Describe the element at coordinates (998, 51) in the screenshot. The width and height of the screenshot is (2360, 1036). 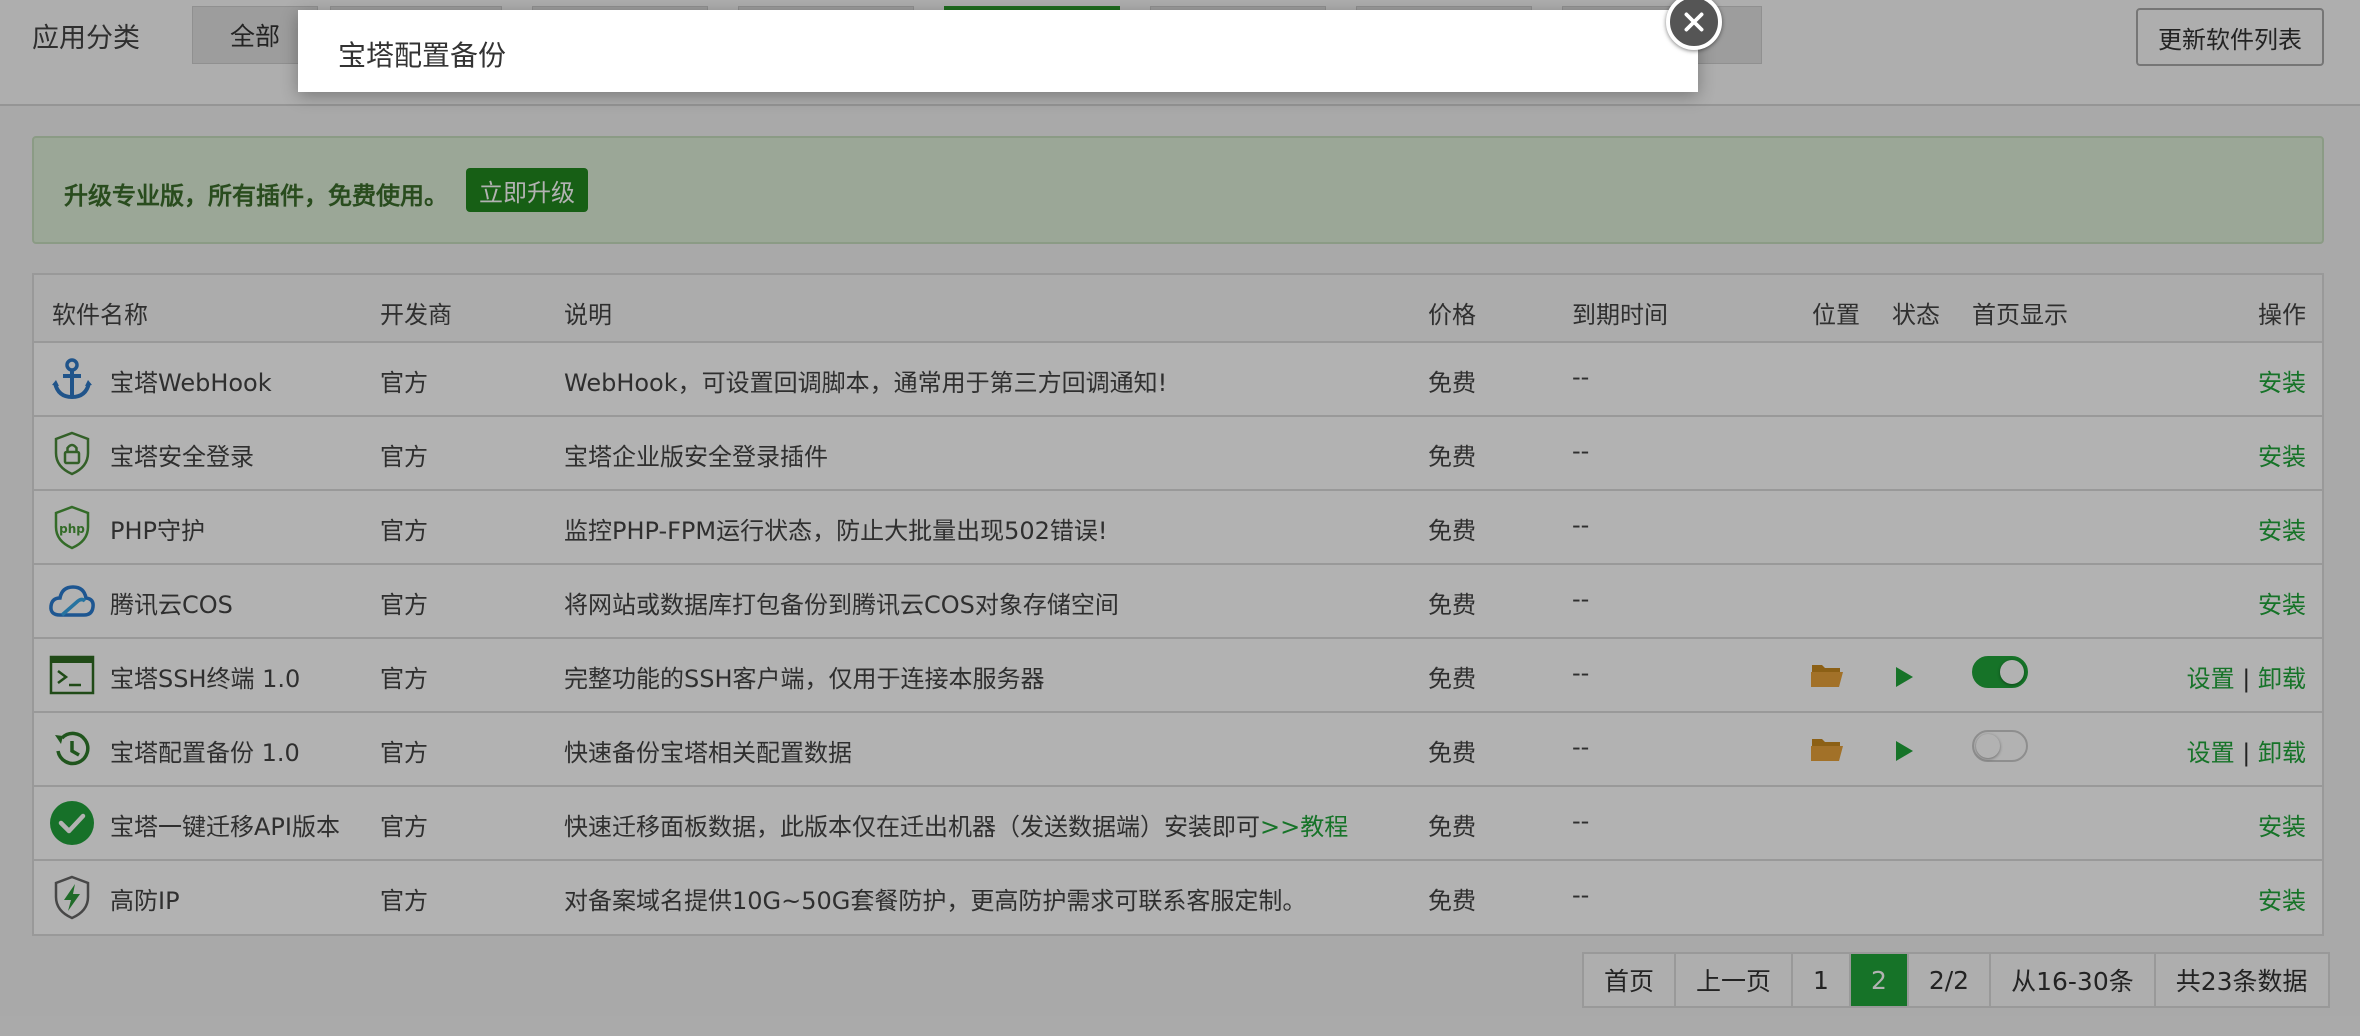
I see `modal-dialog: 宝塔配置备份` at that location.